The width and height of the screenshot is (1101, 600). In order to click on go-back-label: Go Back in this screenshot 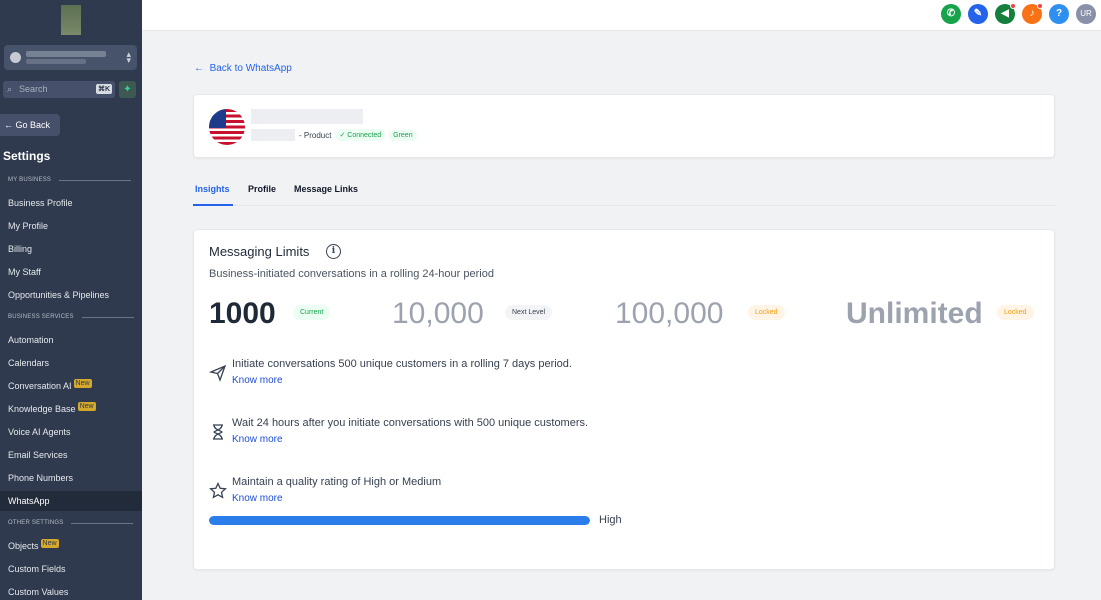, I will do `click(33, 125)`.